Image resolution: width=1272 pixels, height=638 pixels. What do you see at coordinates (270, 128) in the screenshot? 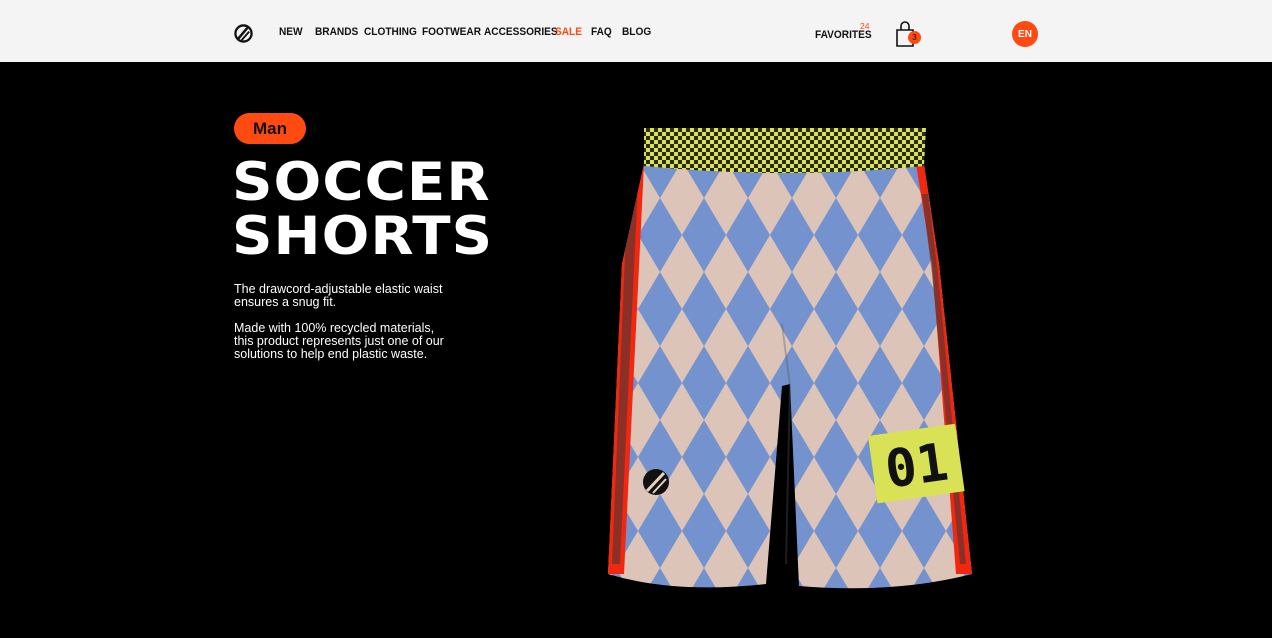
I see `category-tag: Man` at bounding box center [270, 128].